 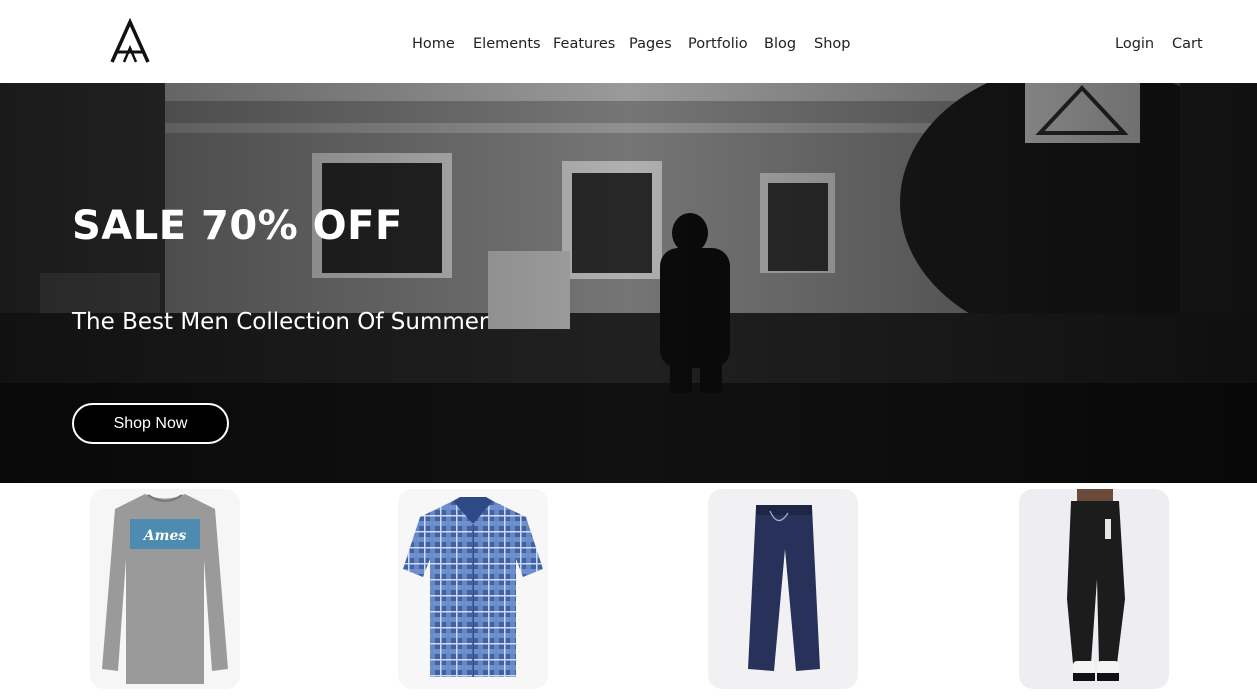 What do you see at coordinates (584, 44) in the screenshot?
I see `nav-features: Features` at bounding box center [584, 44].